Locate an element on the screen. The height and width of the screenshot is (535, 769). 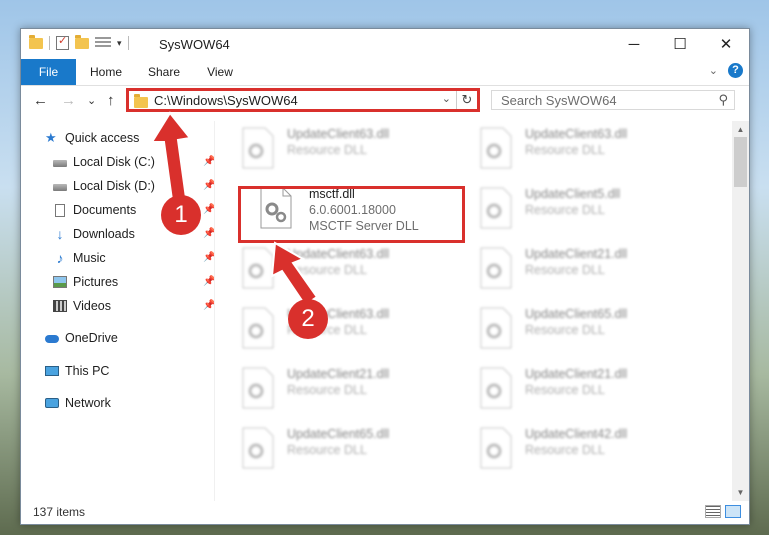
sidebar-item-videos: Videos is located at coordinates (82, 306).